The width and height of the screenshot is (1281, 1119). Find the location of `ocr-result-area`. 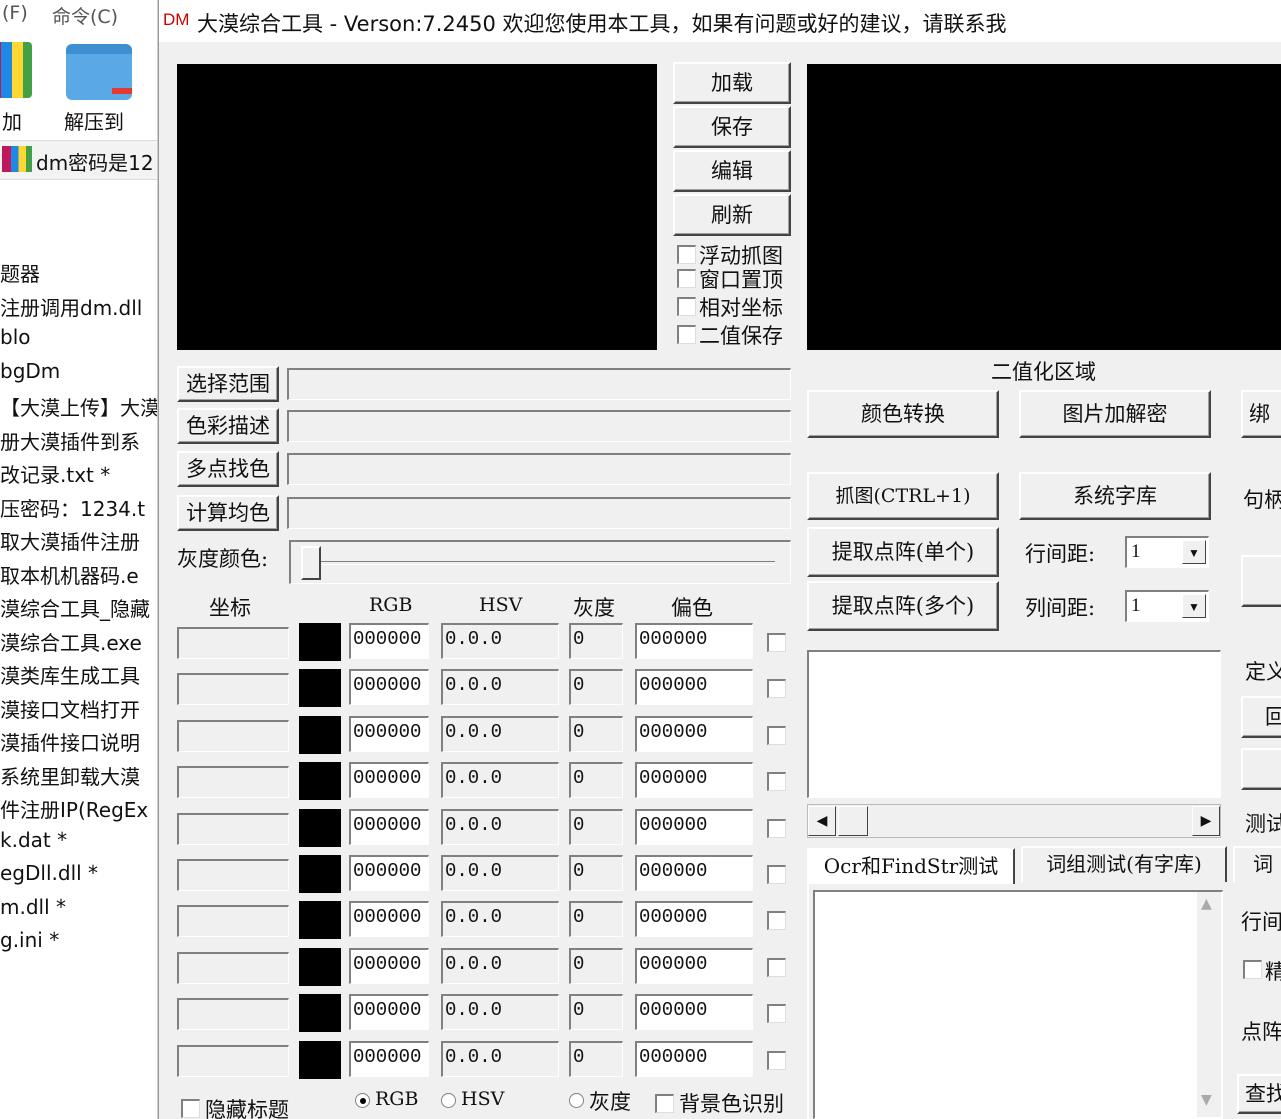

ocr-result-area is located at coordinates (1018, 1004).